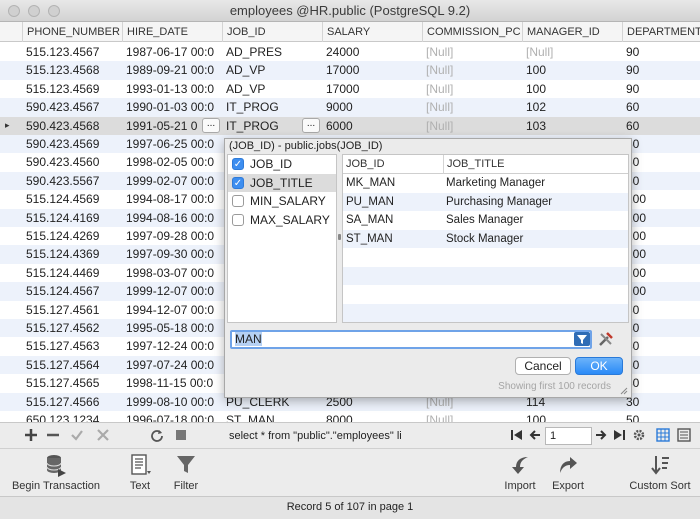 The height and width of the screenshot is (519, 700). What do you see at coordinates (393, 202) in the screenshot?
I see `result-cell: PU_MAN` at bounding box center [393, 202].